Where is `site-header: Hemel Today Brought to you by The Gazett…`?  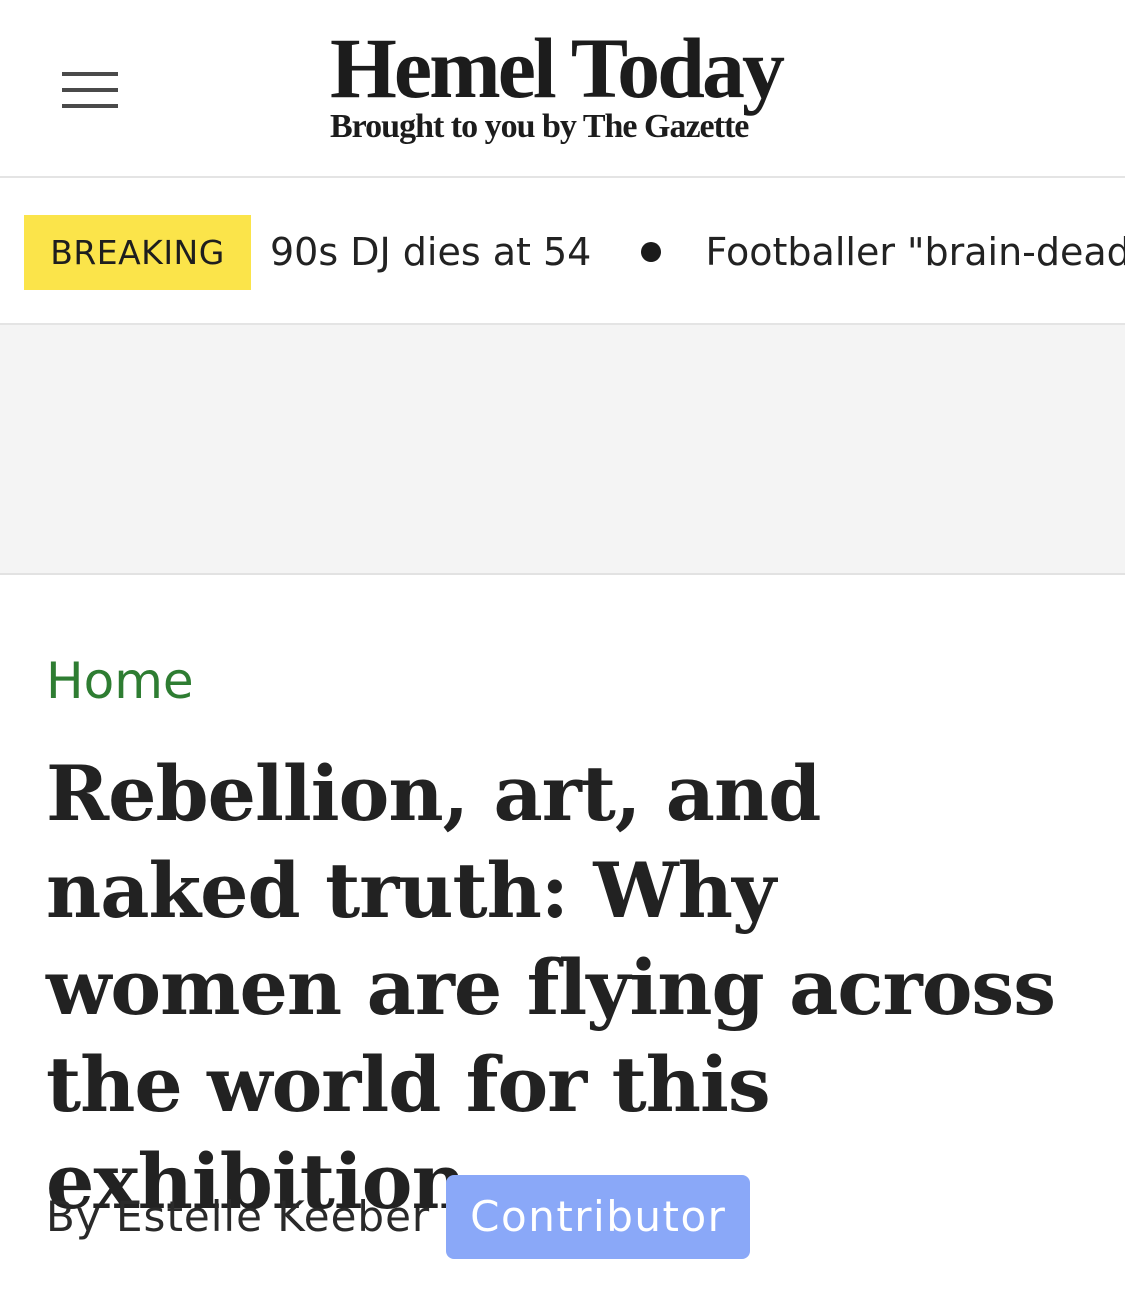
site-header: Hemel Today Brought to you by The Gazett… is located at coordinates (562, 89).